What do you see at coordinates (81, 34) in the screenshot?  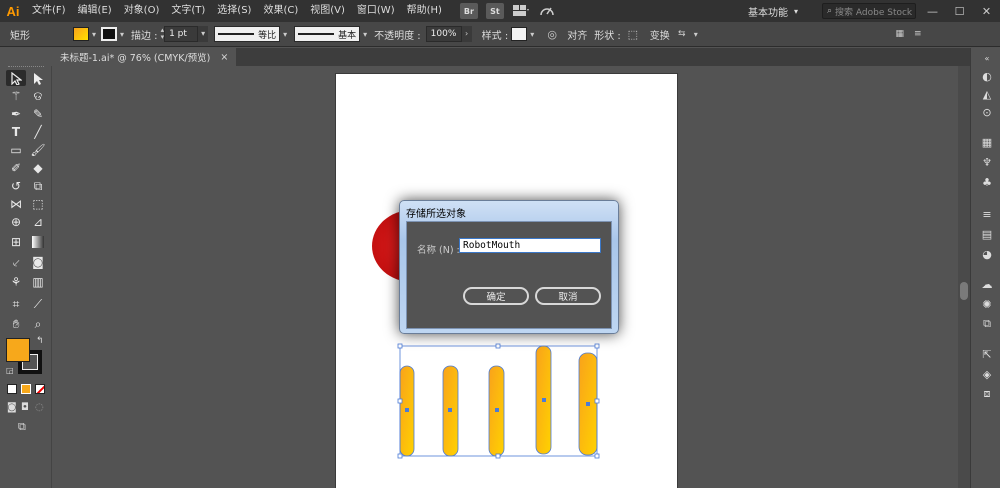 I see `fill-swatch` at bounding box center [81, 34].